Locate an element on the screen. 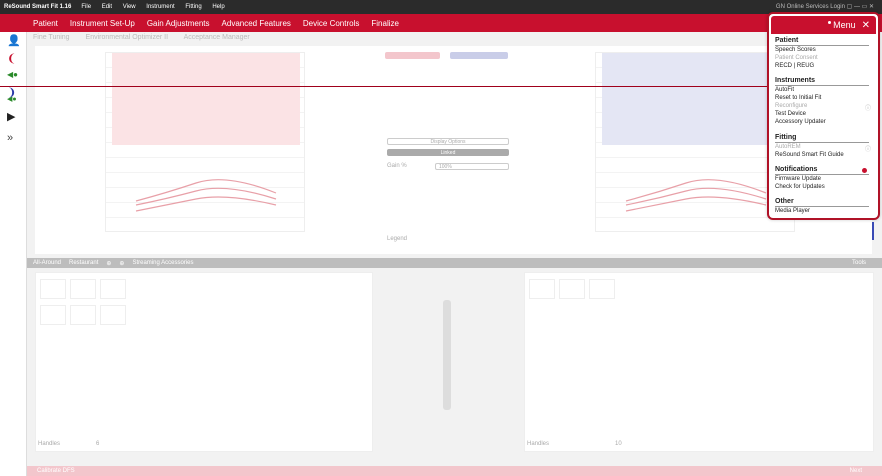  right-gain-grid: Handles 6 is located at coordinates (204, 362).